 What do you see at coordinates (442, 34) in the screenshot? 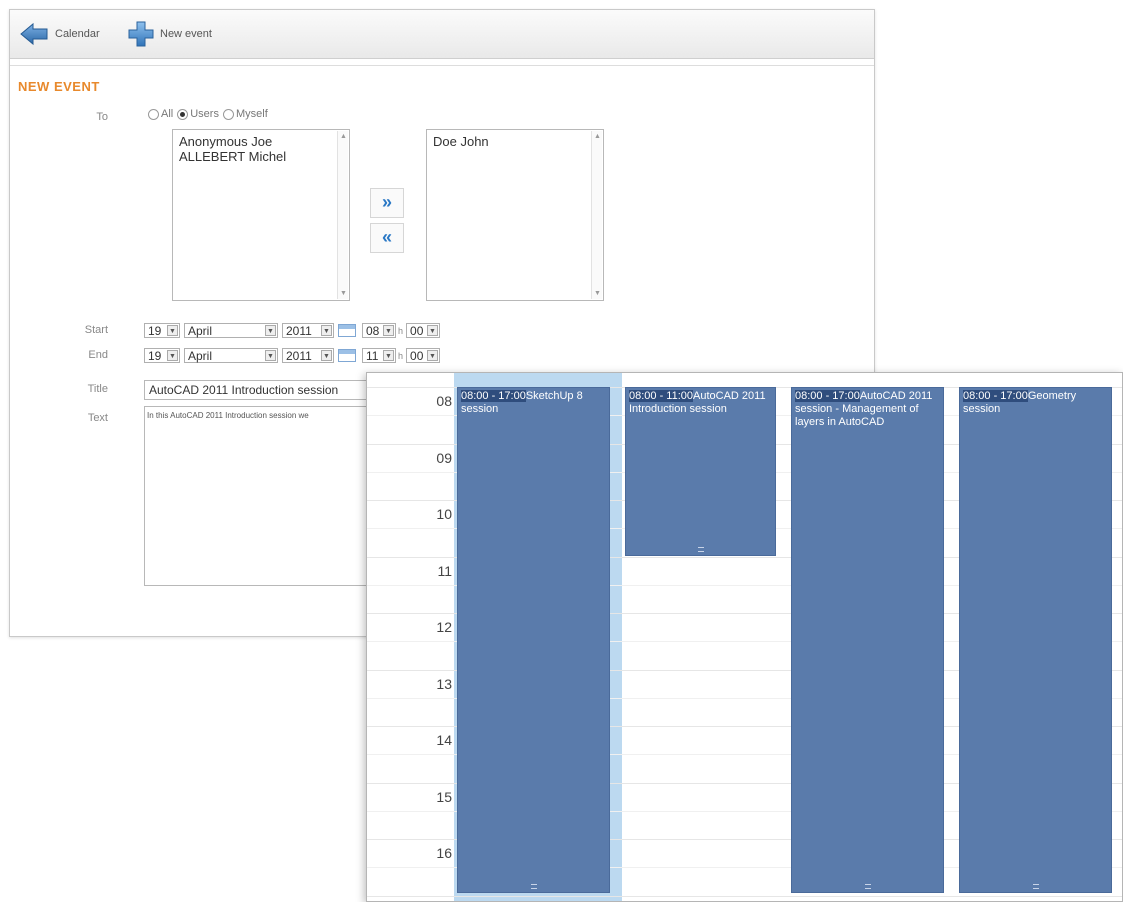
I see `toolbar: Calendar New event` at bounding box center [442, 34].